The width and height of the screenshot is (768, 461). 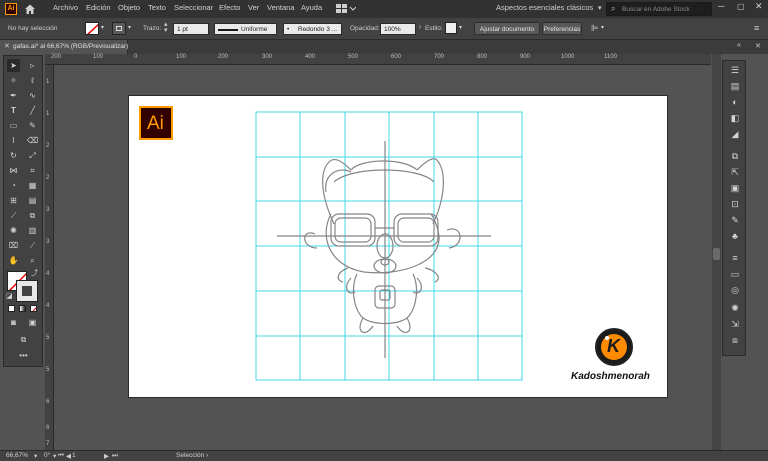 What do you see at coordinates (13, 95) in the screenshot?
I see `pen-tool-icon: ✒` at bounding box center [13, 95].